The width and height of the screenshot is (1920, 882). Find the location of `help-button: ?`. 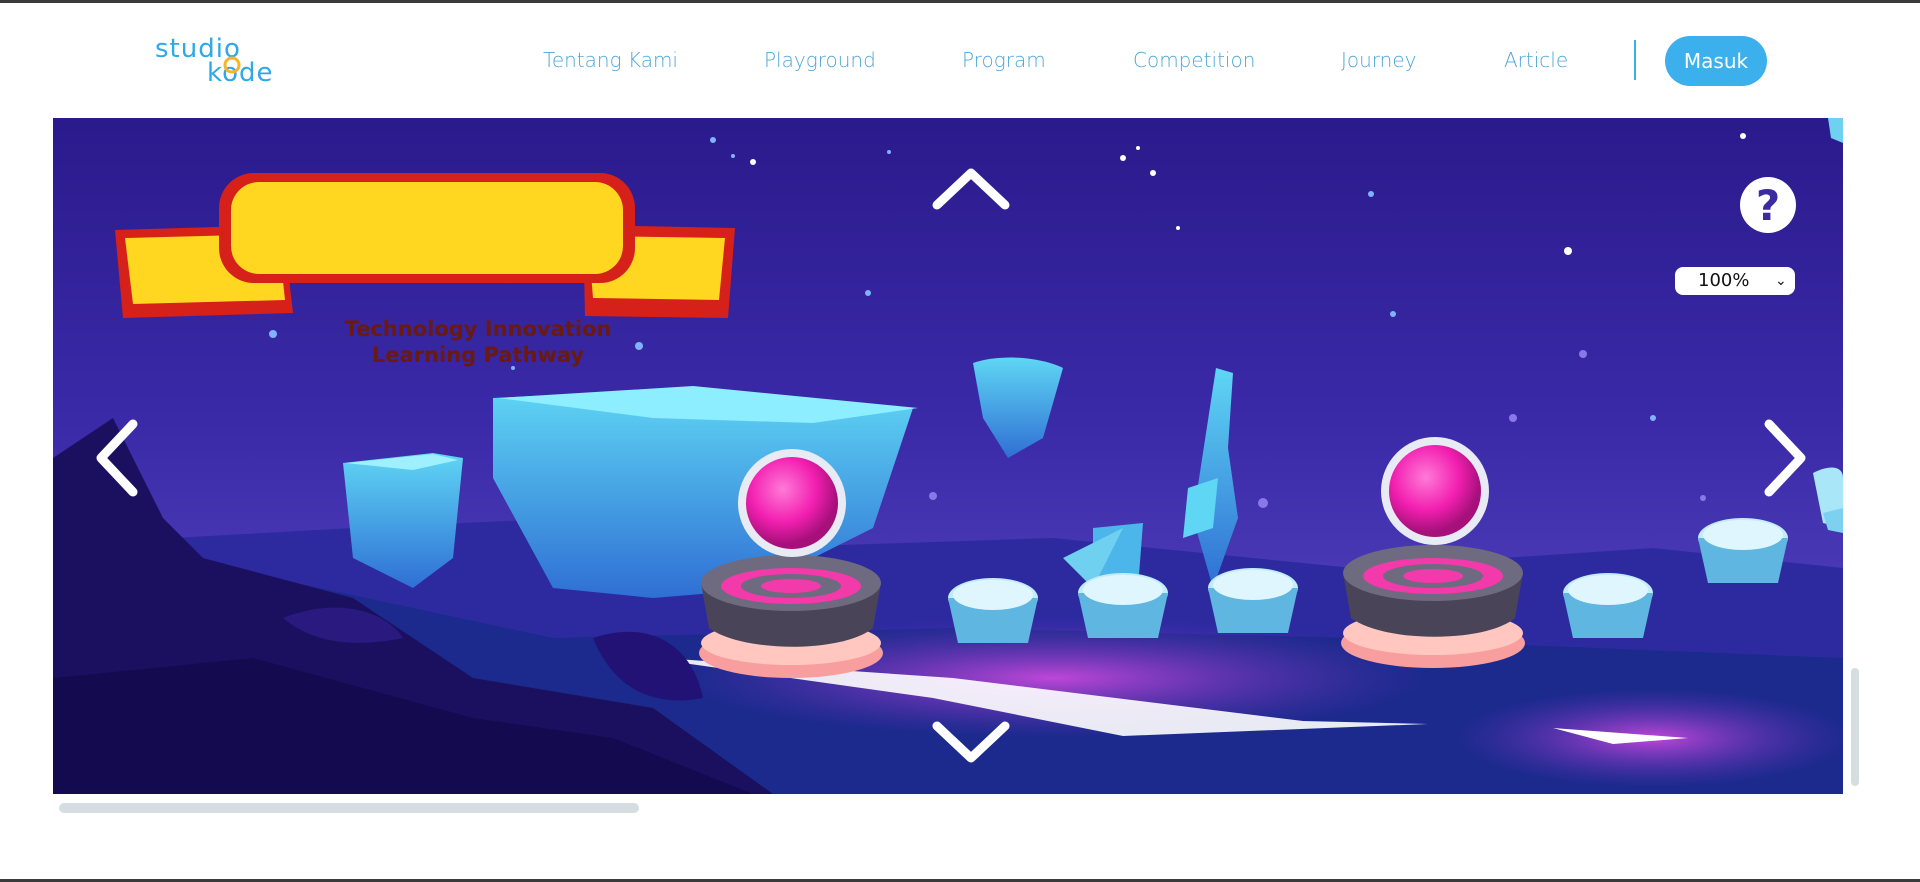

help-button: ? is located at coordinates (1768, 205).